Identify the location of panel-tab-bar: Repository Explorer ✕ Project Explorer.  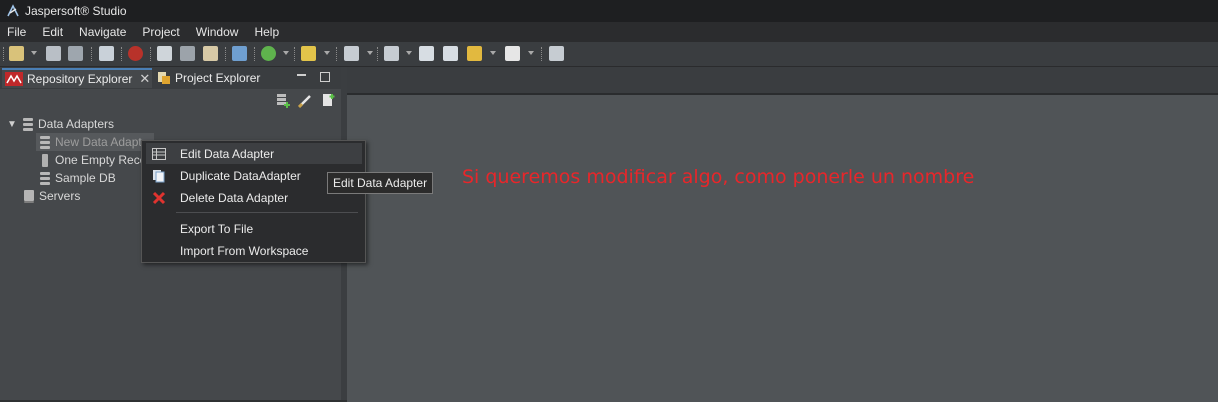
(170, 78).